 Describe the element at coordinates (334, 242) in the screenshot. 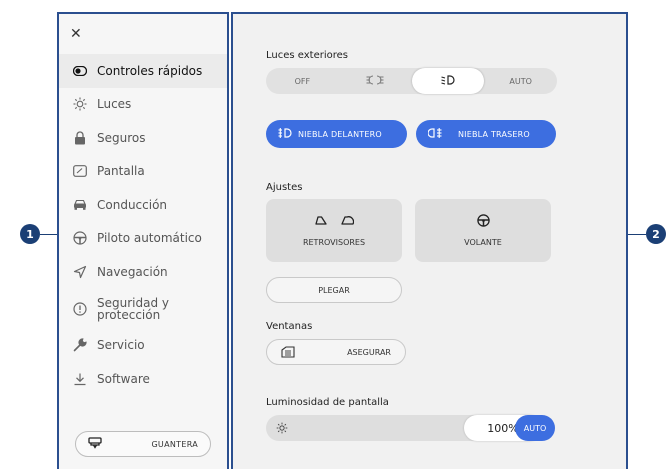

I see `mirrors-label: RETROVISORES` at that location.